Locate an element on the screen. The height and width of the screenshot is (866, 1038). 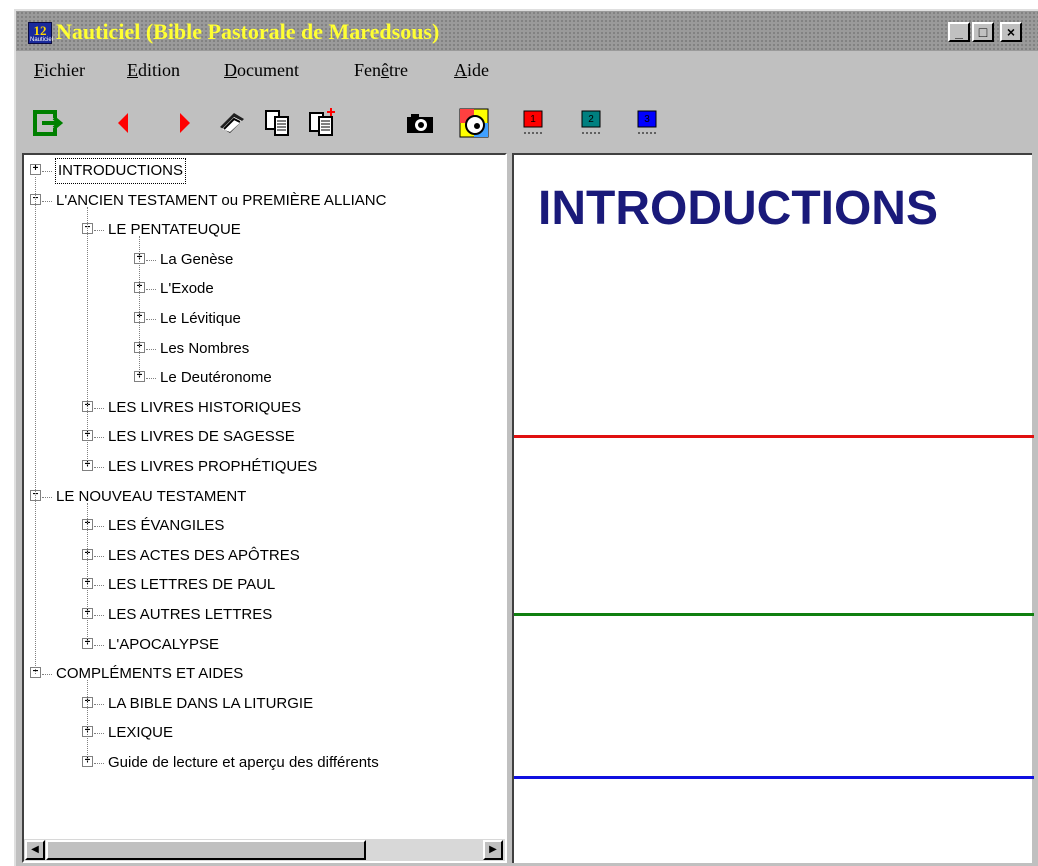
tree-item-label: Le Deutéronome is located at coordinates (216, 378).